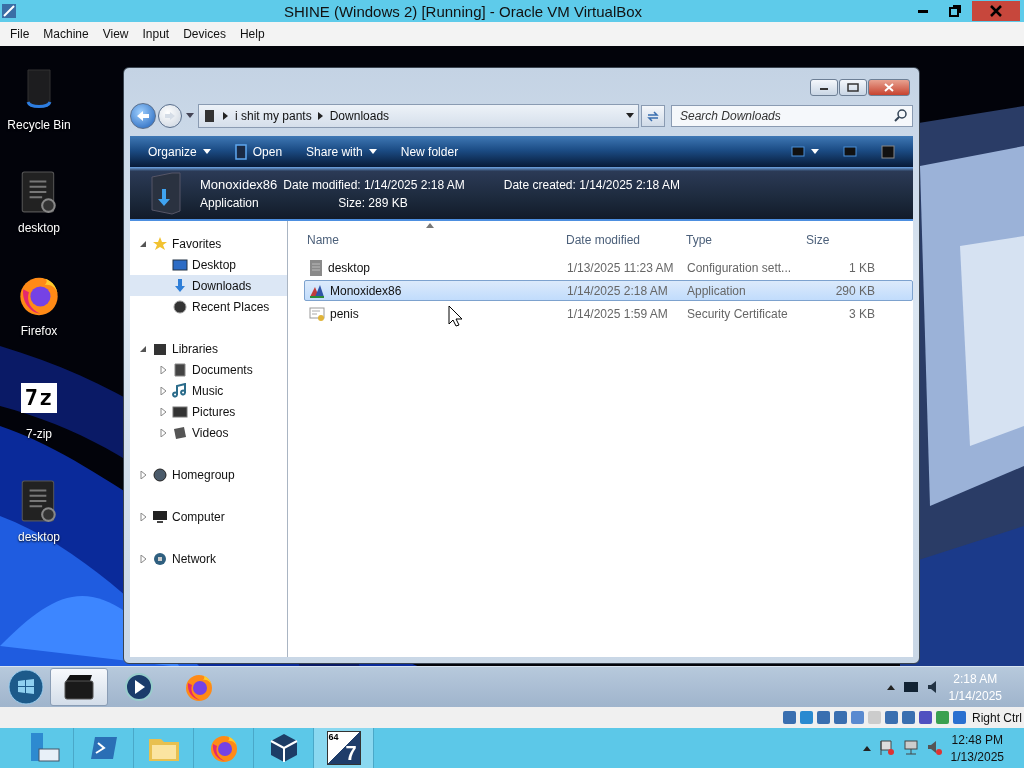 The image size is (1024, 768). Describe the element at coordinates (20, 34) in the screenshot. I see `menu-item: File` at that location.